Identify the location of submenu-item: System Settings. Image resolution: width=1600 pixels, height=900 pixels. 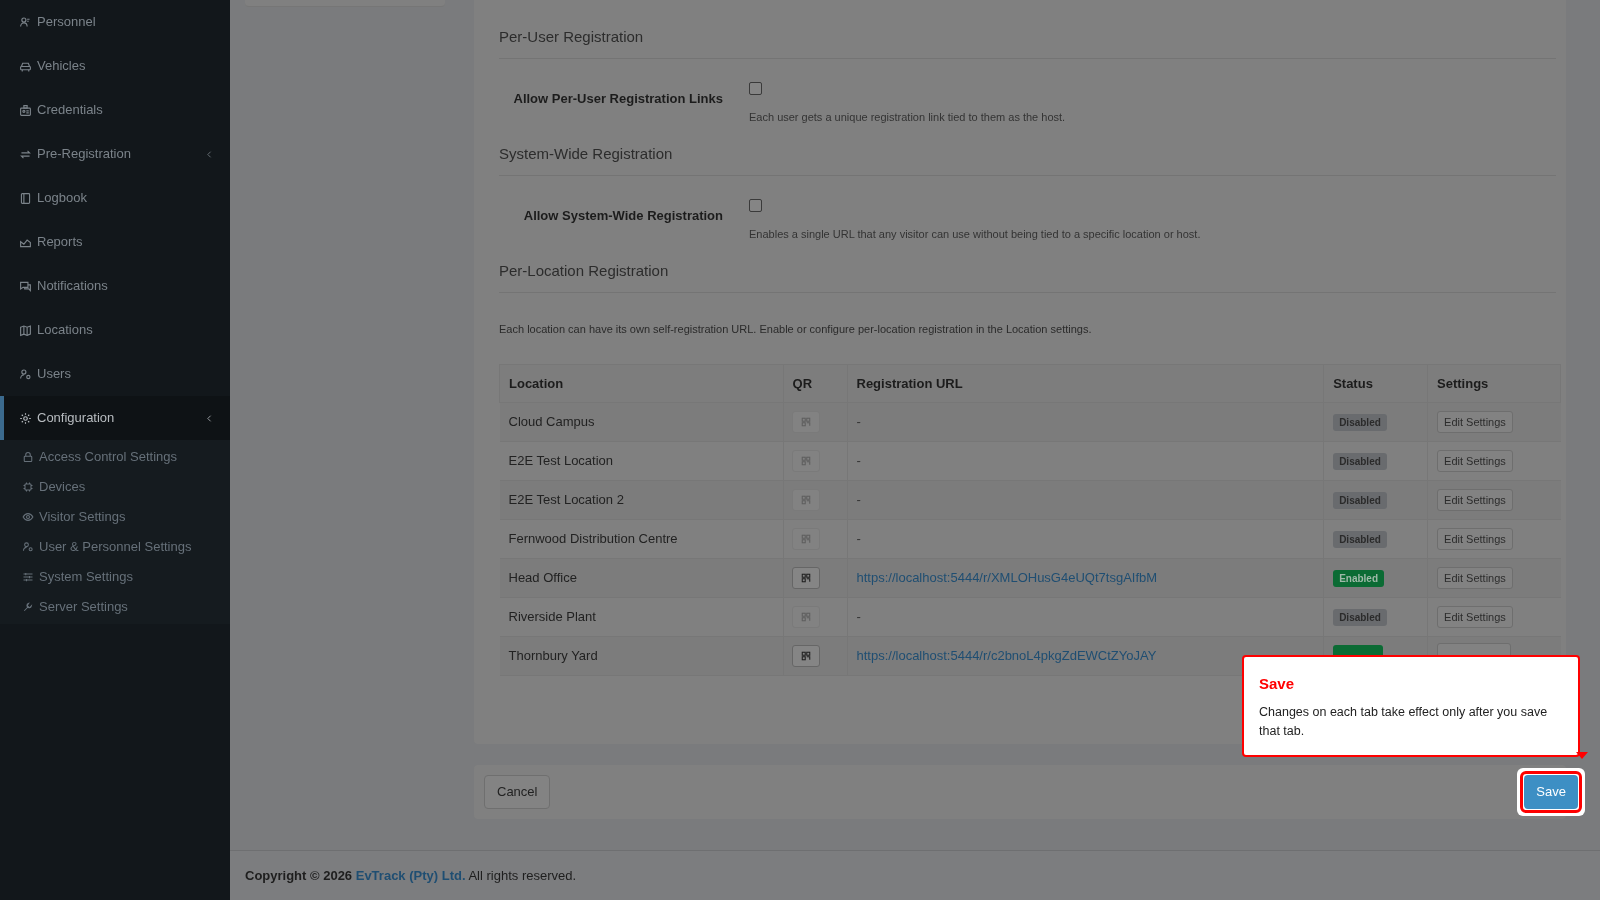
(115, 577).